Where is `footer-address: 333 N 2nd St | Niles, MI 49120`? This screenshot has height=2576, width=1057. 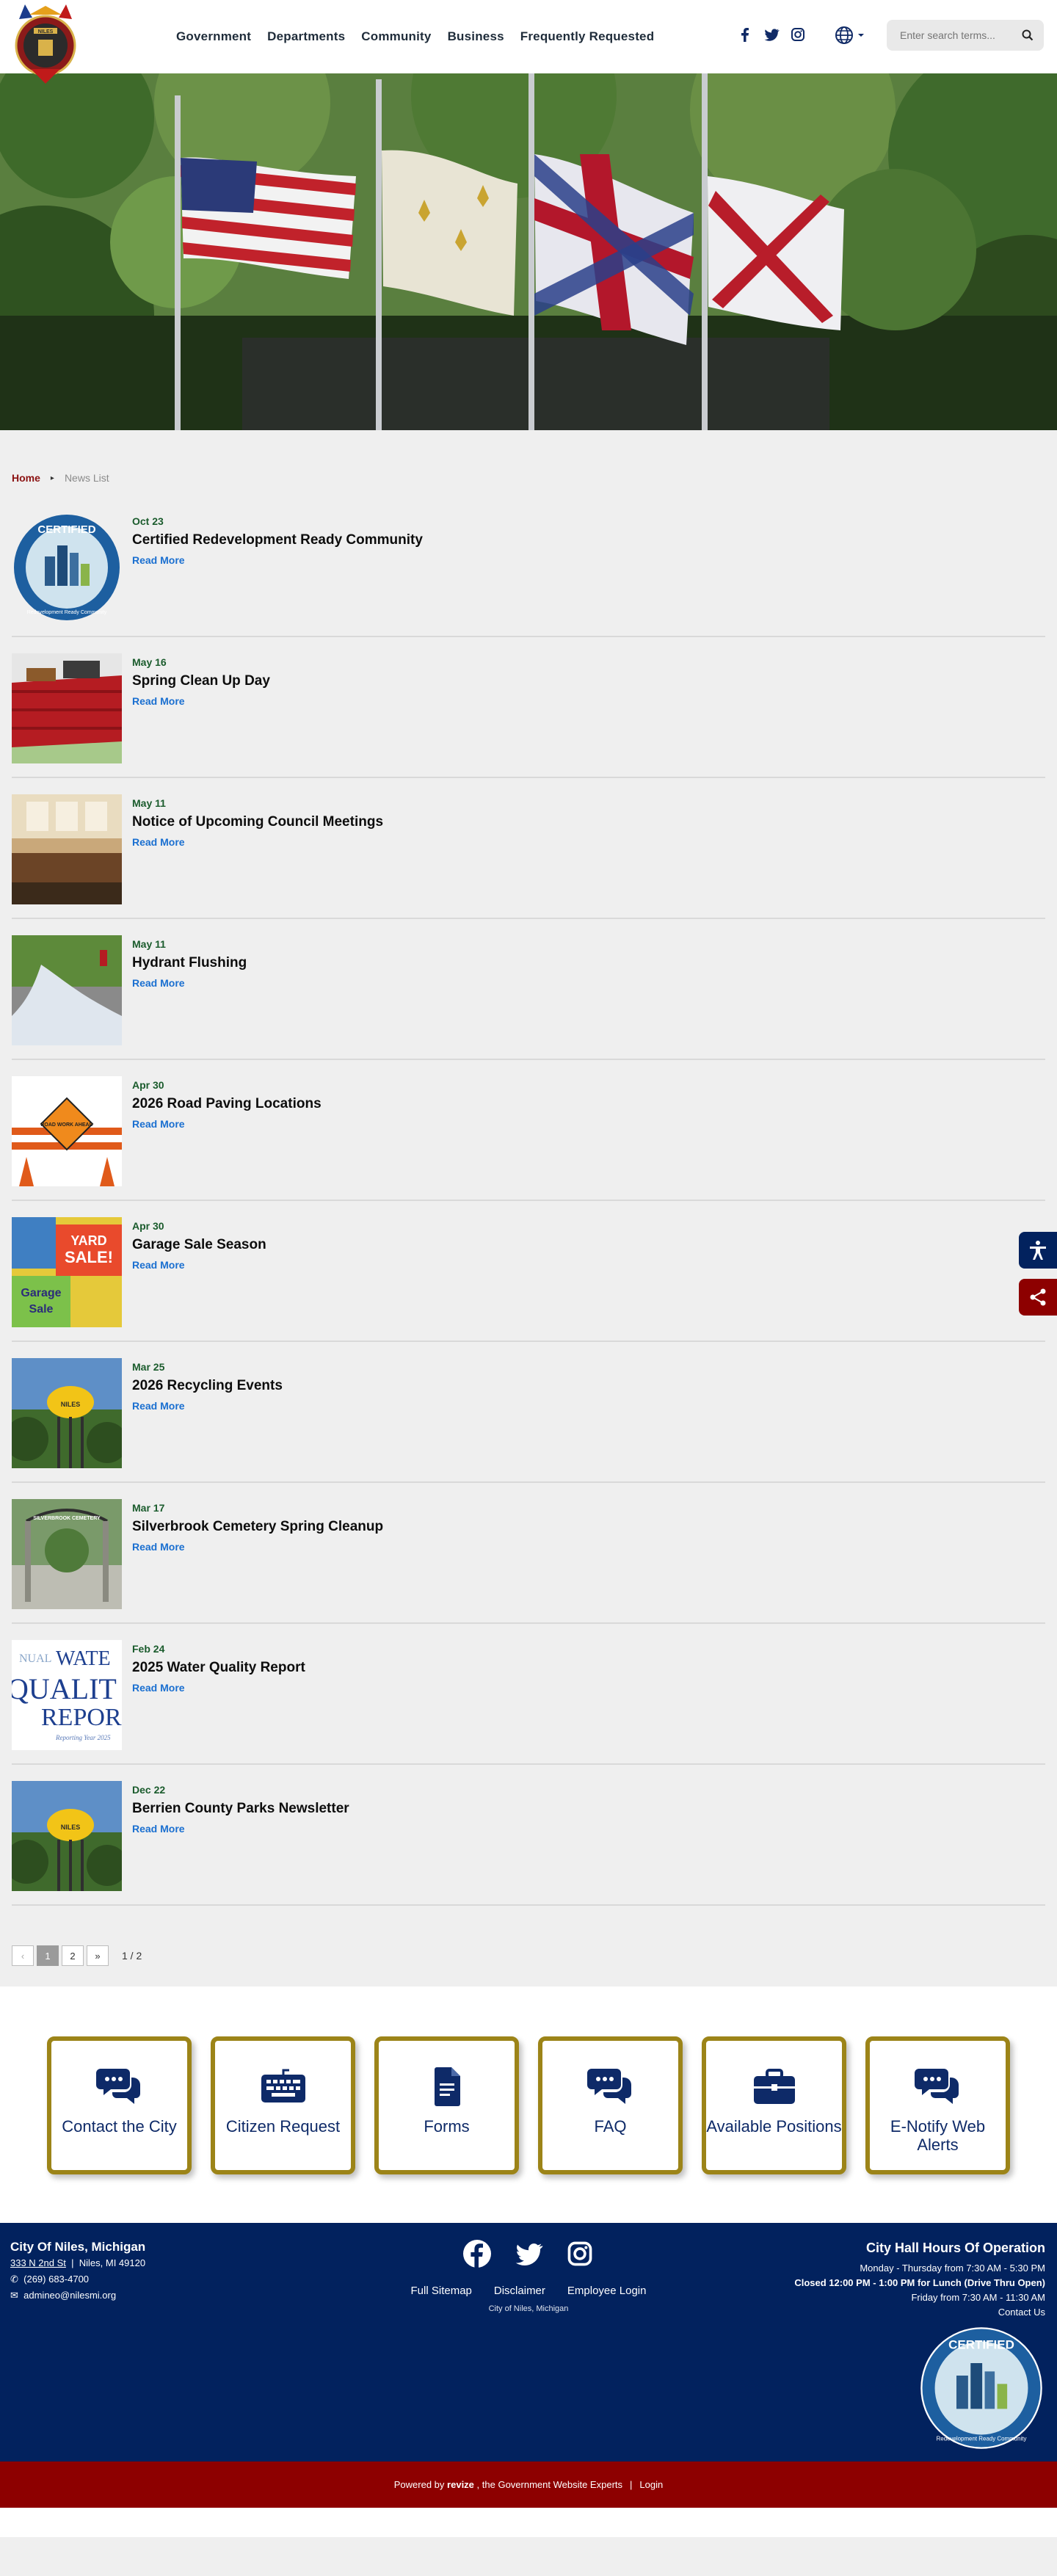 footer-address: 333 N 2nd St | Niles, MI 49120 is located at coordinates (77, 2263).